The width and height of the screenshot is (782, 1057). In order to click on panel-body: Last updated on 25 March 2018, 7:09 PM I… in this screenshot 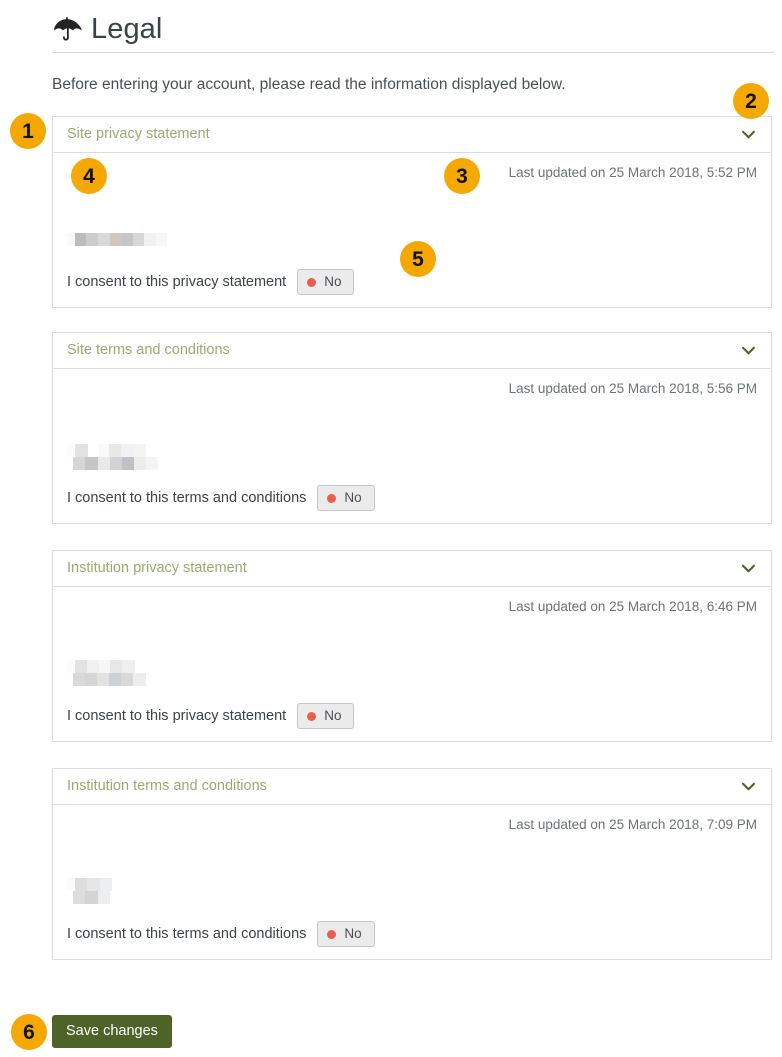, I will do `click(412, 882)`.